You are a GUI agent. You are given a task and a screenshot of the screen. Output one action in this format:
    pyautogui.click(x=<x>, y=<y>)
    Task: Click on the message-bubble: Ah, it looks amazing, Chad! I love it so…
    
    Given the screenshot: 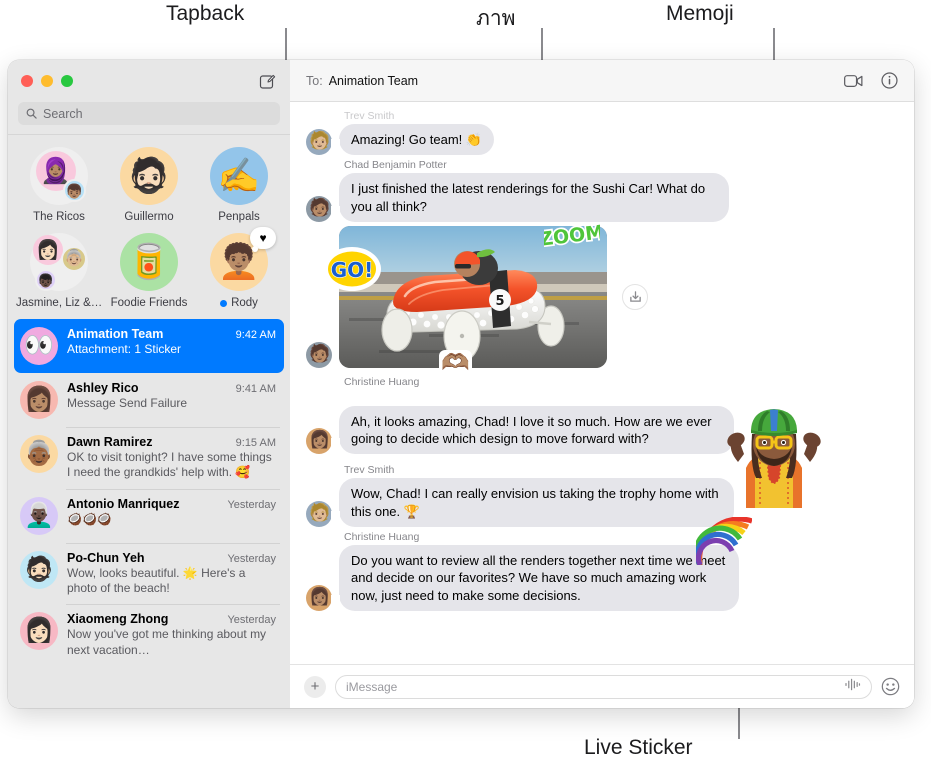 What is the action you would take?
    pyautogui.click(x=532, y=430)
    